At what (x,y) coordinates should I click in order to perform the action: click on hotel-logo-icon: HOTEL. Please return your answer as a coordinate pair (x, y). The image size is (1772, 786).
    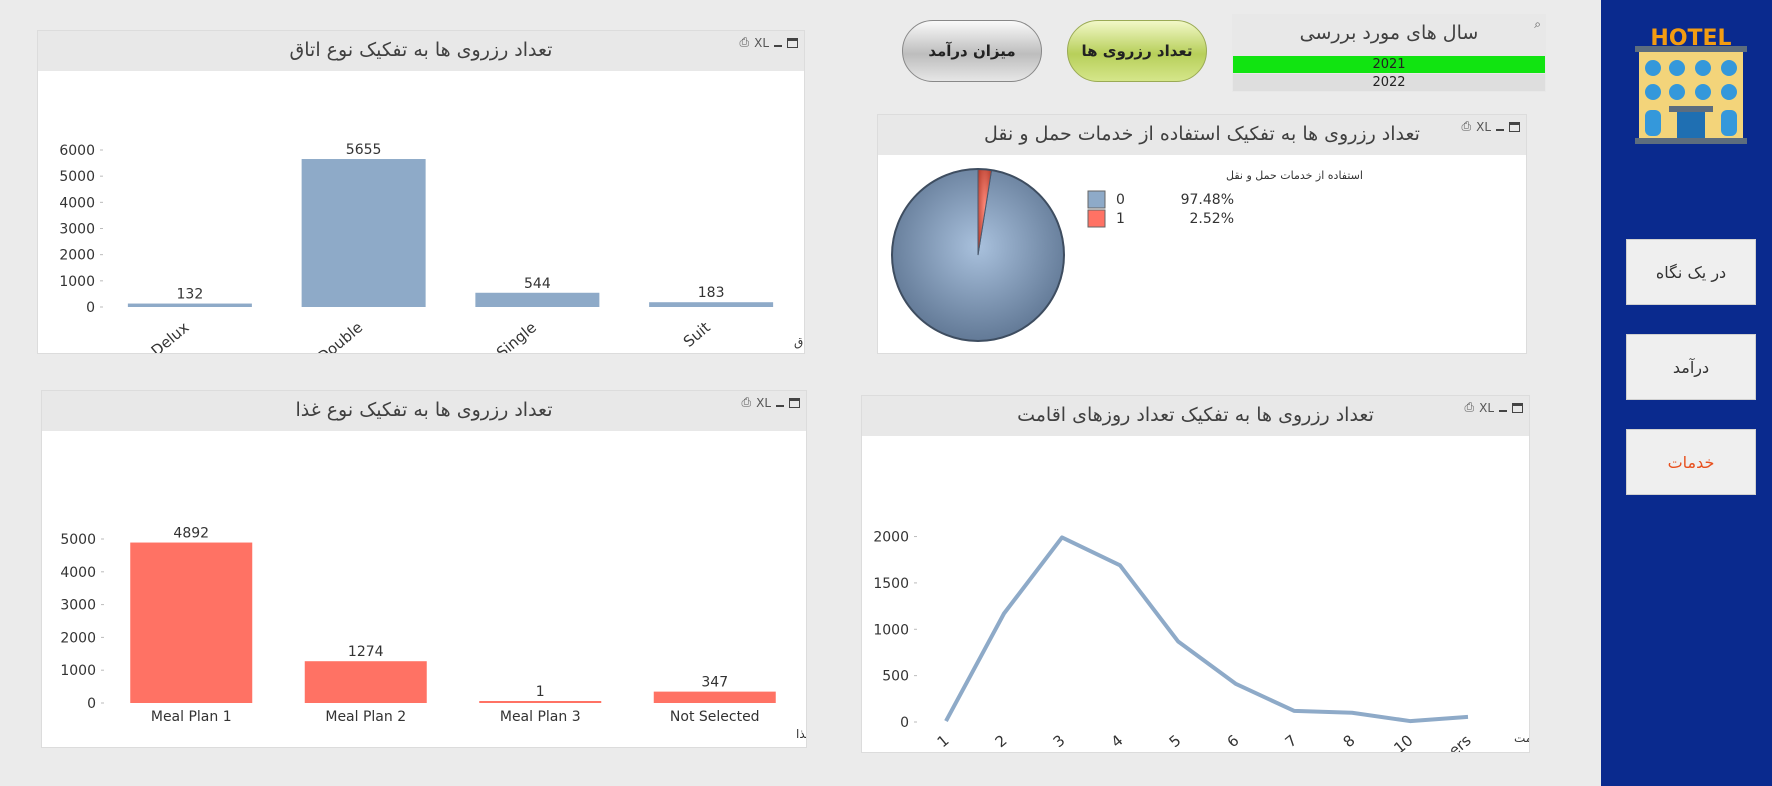
    Looking at the image, I should click on (1691, 85).